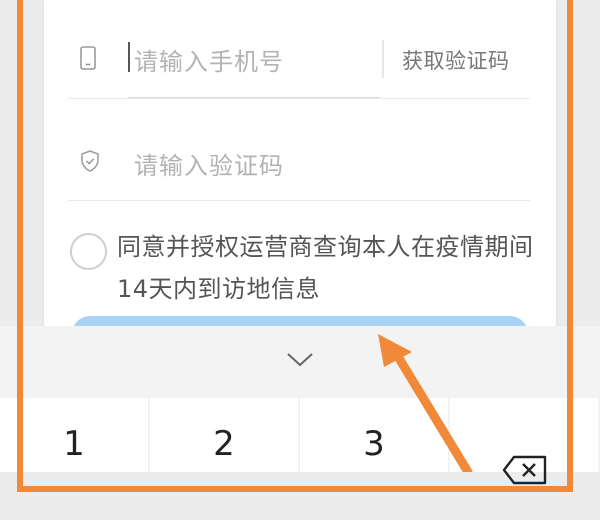  Describe the element at coordinates (90, 163) in the screenshot. I see `shield-icon` at that location.